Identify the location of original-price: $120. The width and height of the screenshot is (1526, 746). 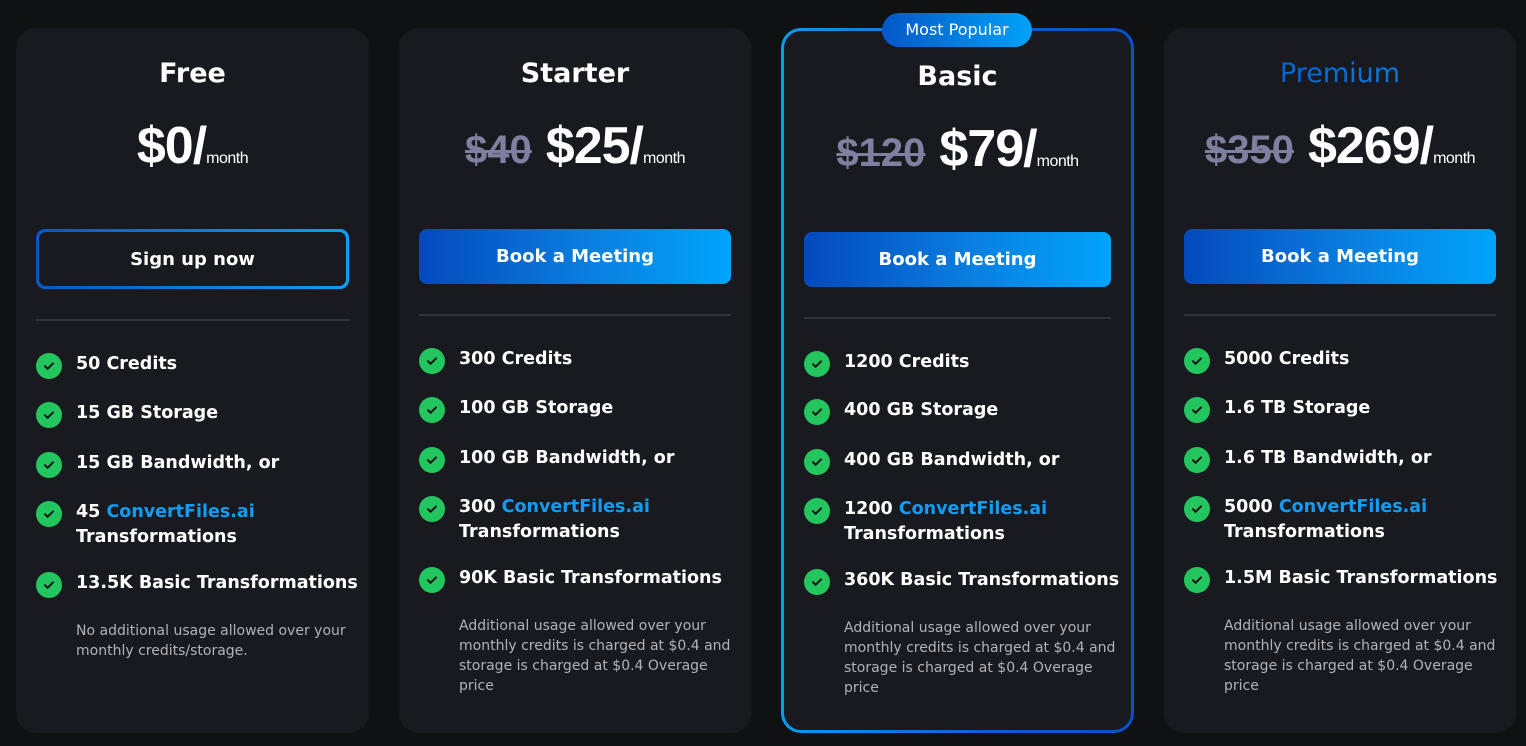
(881, 153).